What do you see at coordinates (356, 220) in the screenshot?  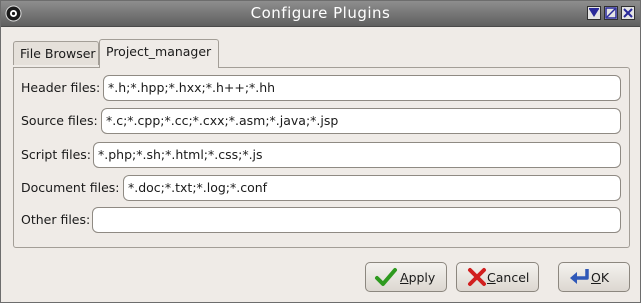 I see `other-files-input` at bounding box center [356, 220].